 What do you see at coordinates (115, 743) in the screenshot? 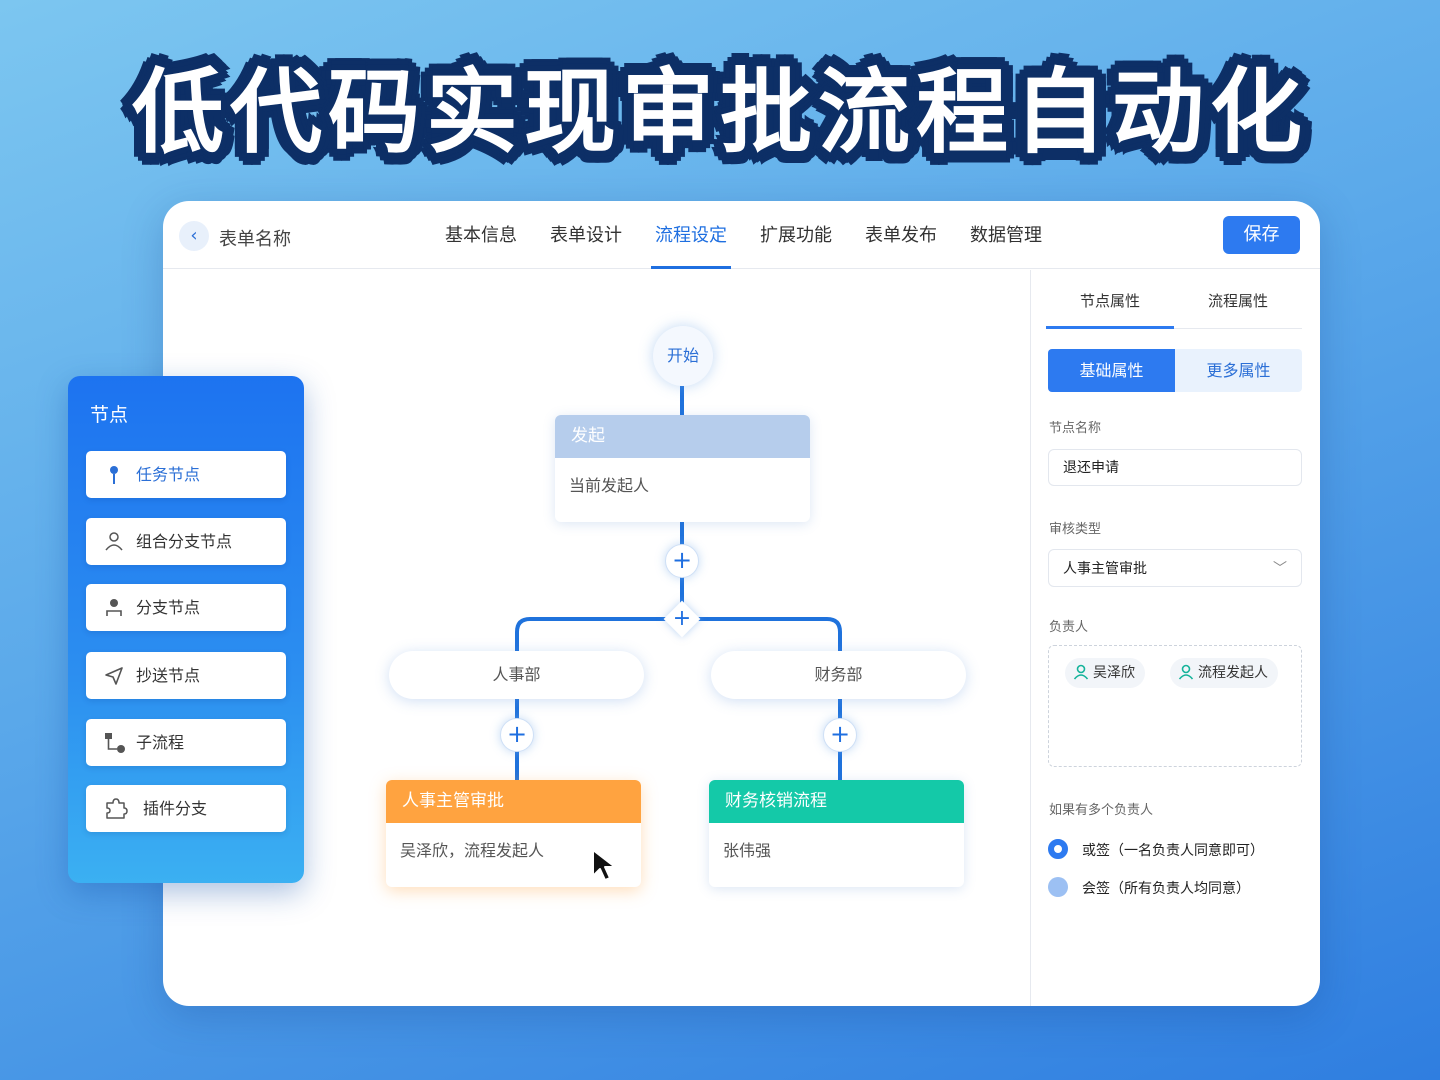
I see `subprocess-icon` at bounding box center [115, 743].